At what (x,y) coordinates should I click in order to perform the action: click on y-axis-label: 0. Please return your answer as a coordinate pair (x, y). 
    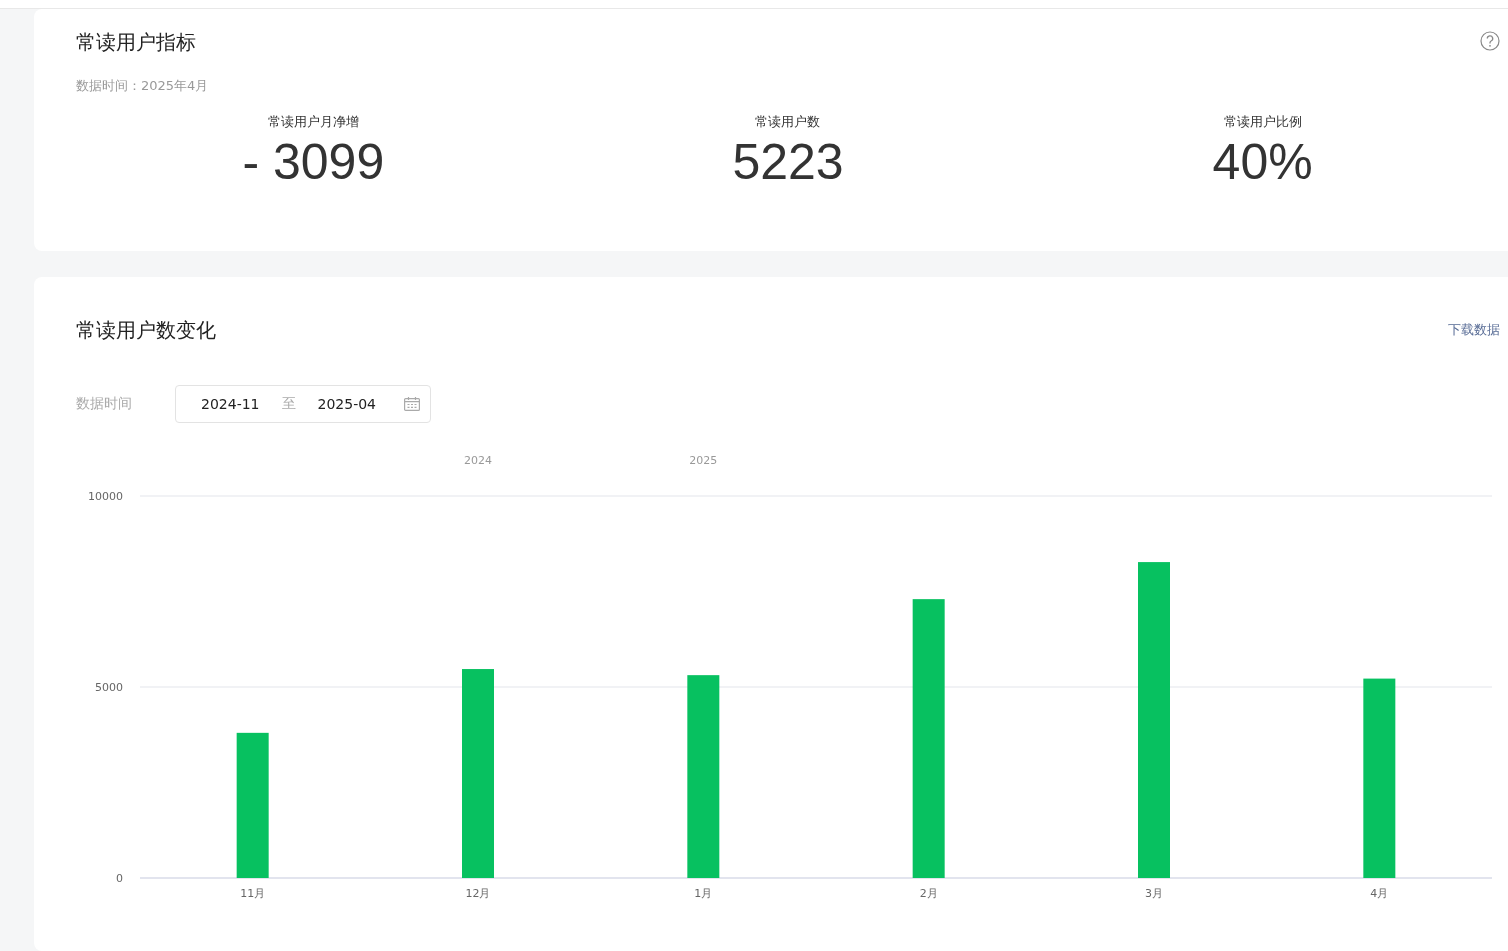
    Looking at the image, I should click on (119, 878).